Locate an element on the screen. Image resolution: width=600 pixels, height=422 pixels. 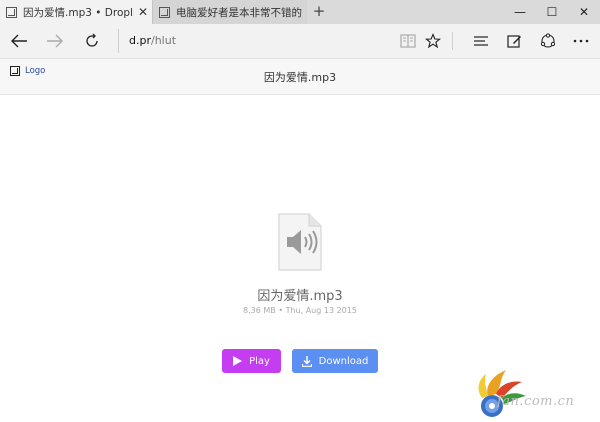
back-button is located at coordinates (19, 41).